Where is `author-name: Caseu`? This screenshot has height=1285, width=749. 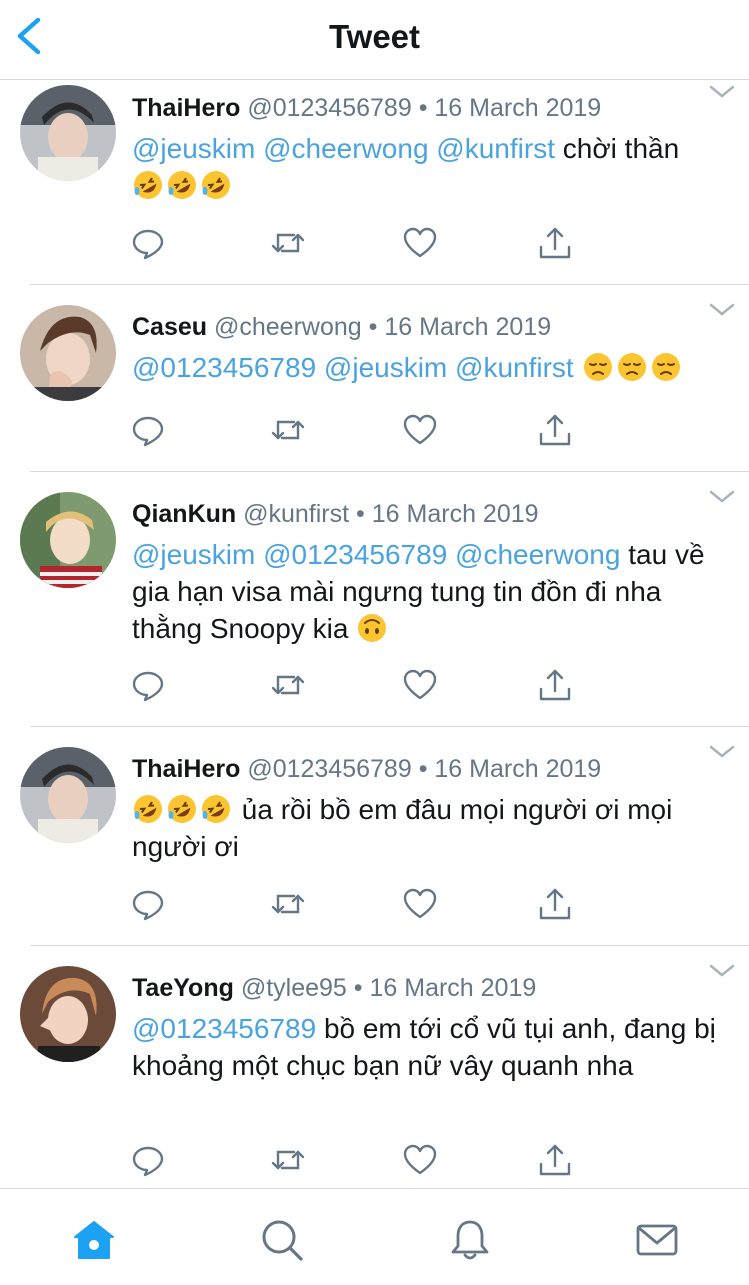 author-name: Caseu is located at coordinates (169, 327).